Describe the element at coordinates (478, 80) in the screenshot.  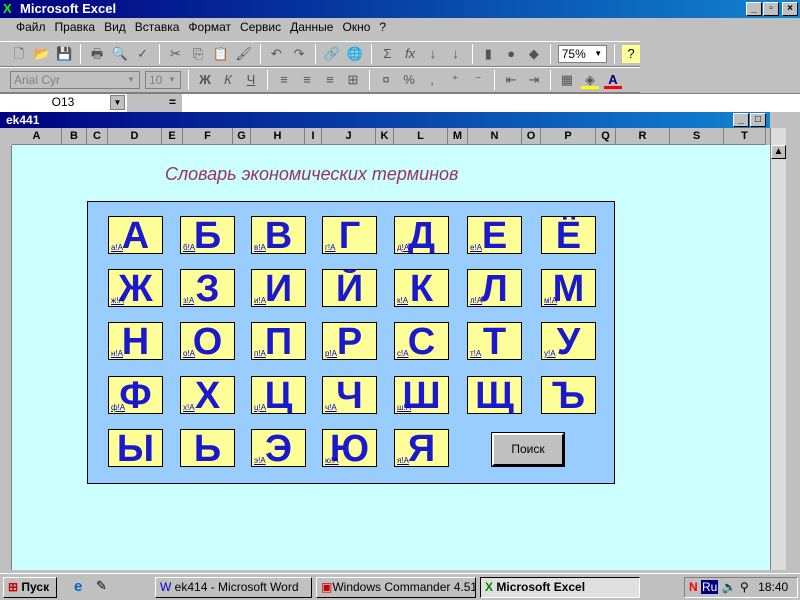
I see `decrease-decimal-icon: ⁻` at that location.